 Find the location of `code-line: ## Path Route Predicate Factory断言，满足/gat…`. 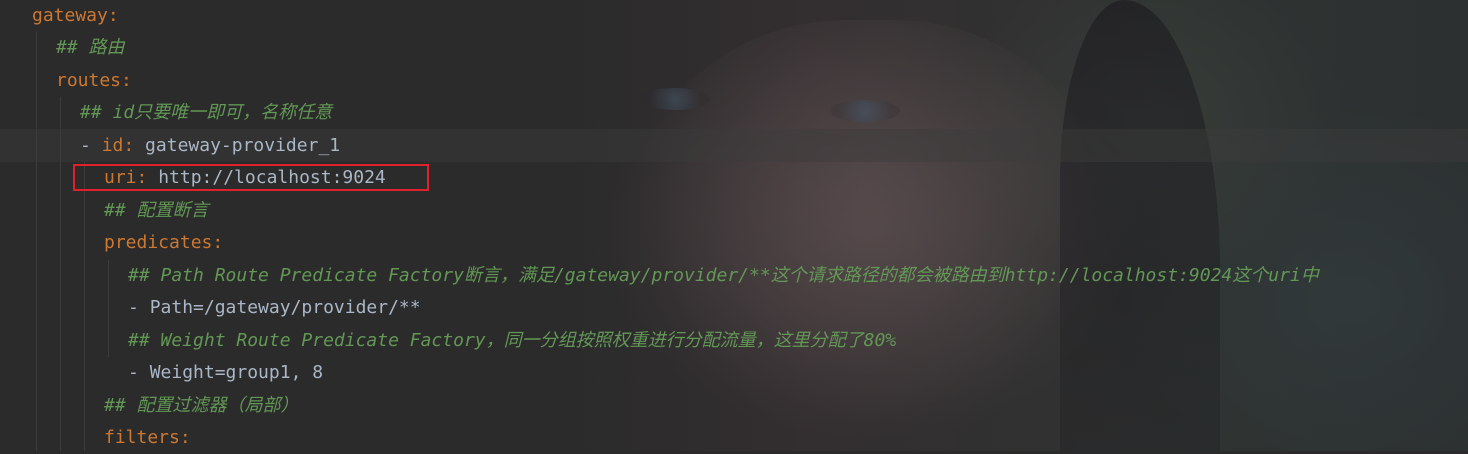

code-line: ## Path Route Predicate Factory断言，满足/gat… is located at coordinates (723, 276).